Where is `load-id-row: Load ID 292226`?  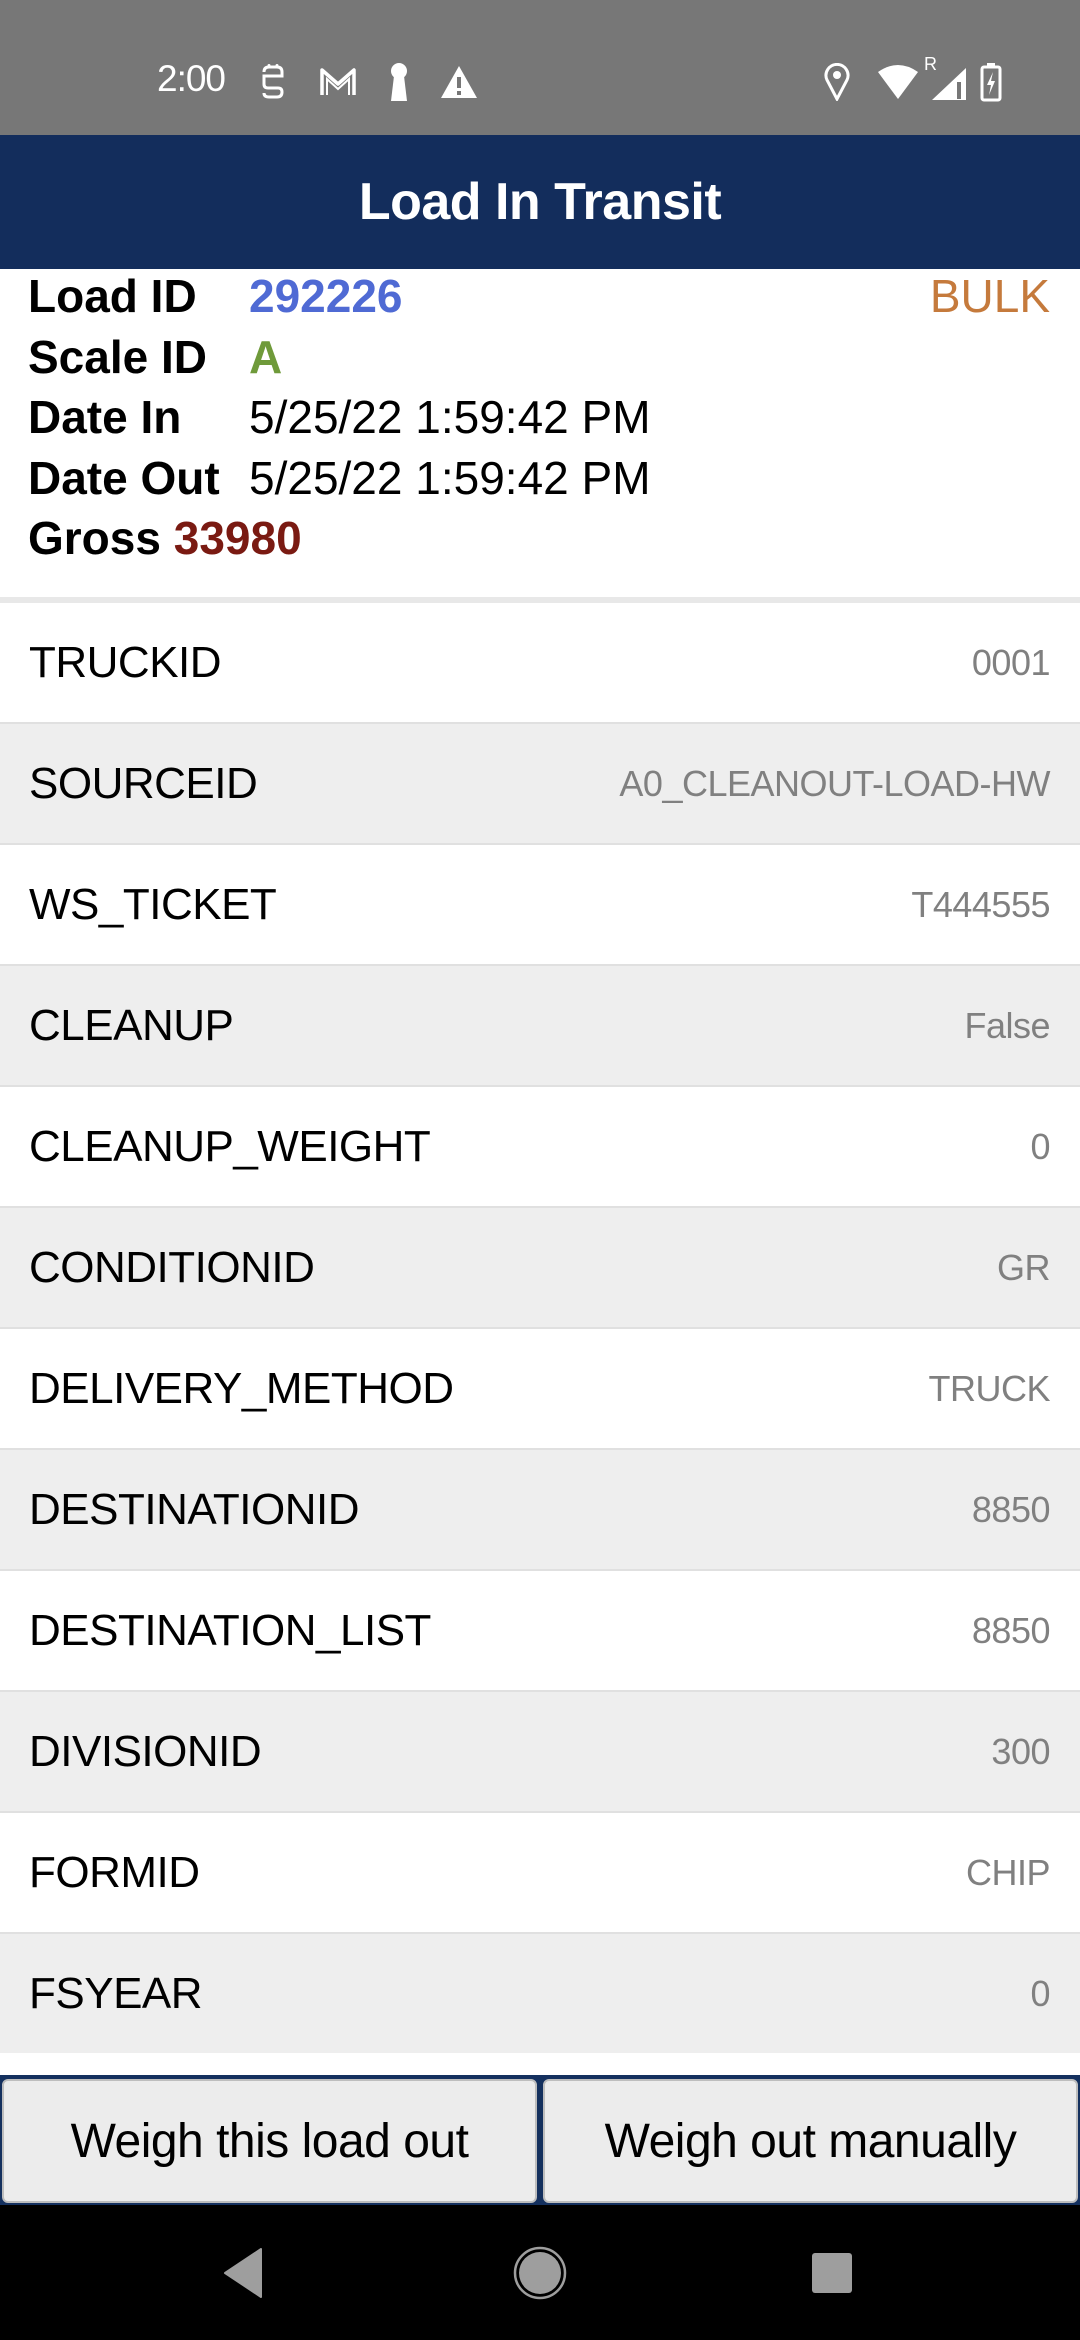
load-id-row: Load ID 292226 is located at coordinates (215, 296).